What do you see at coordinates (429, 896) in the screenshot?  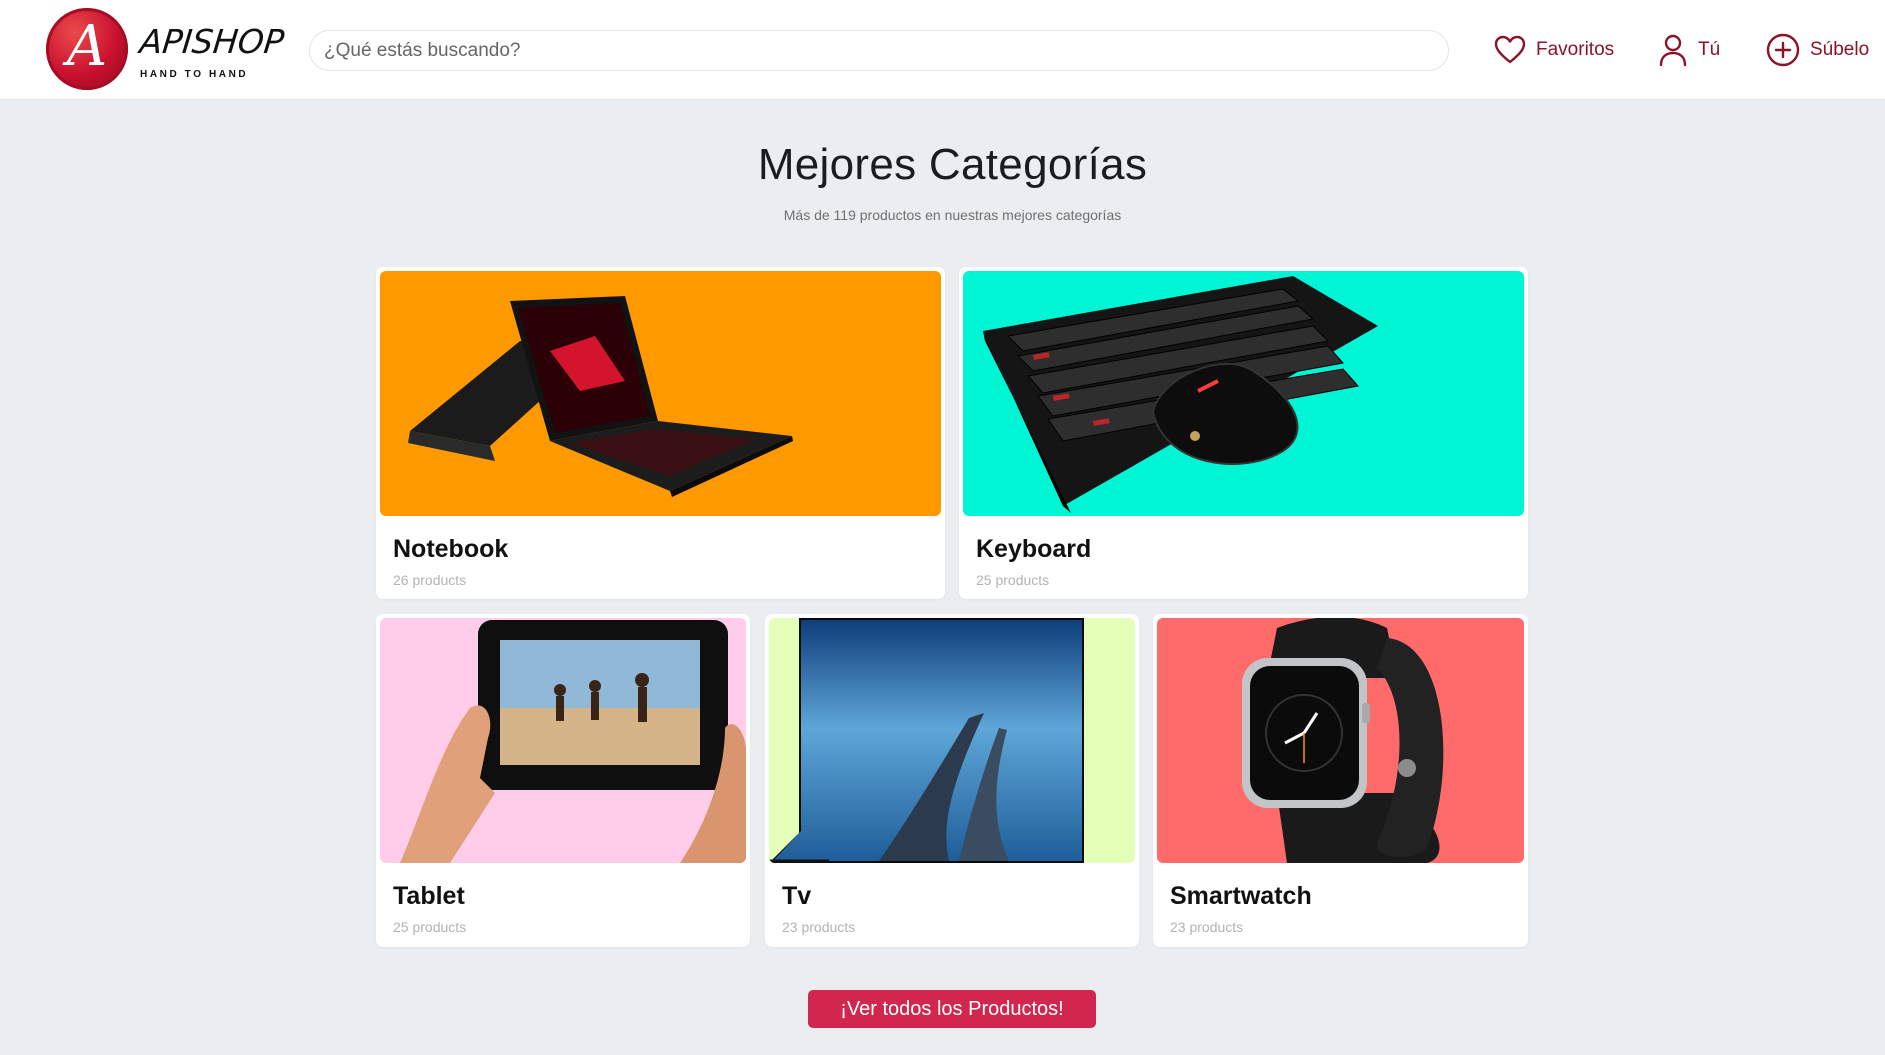 I see `category-name: Tablet` at bounding box center [429, 896].